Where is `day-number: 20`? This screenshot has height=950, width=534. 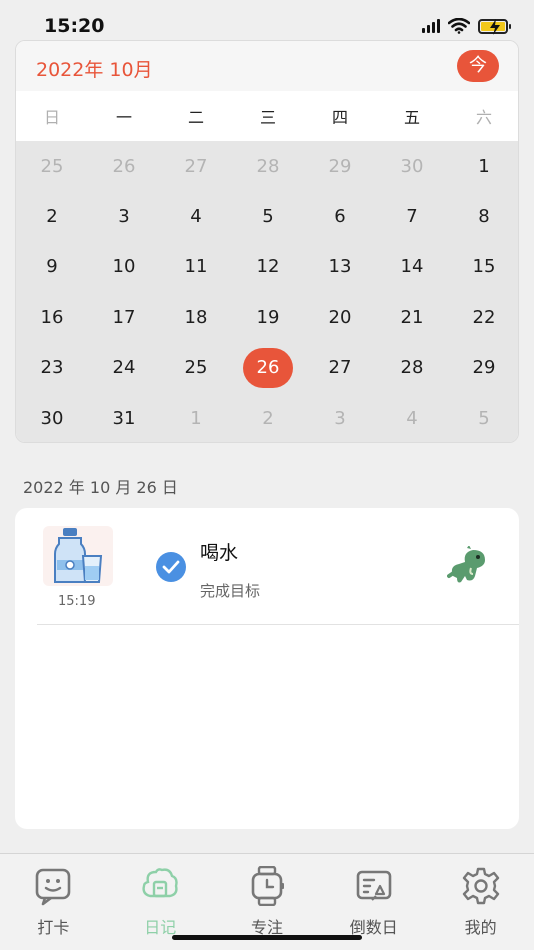 day-number: 20 is located at coordinates (340, 317).